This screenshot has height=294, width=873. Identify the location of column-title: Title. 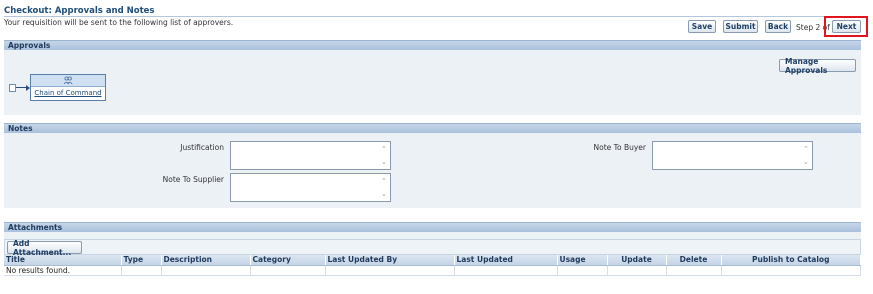
(63, 260).